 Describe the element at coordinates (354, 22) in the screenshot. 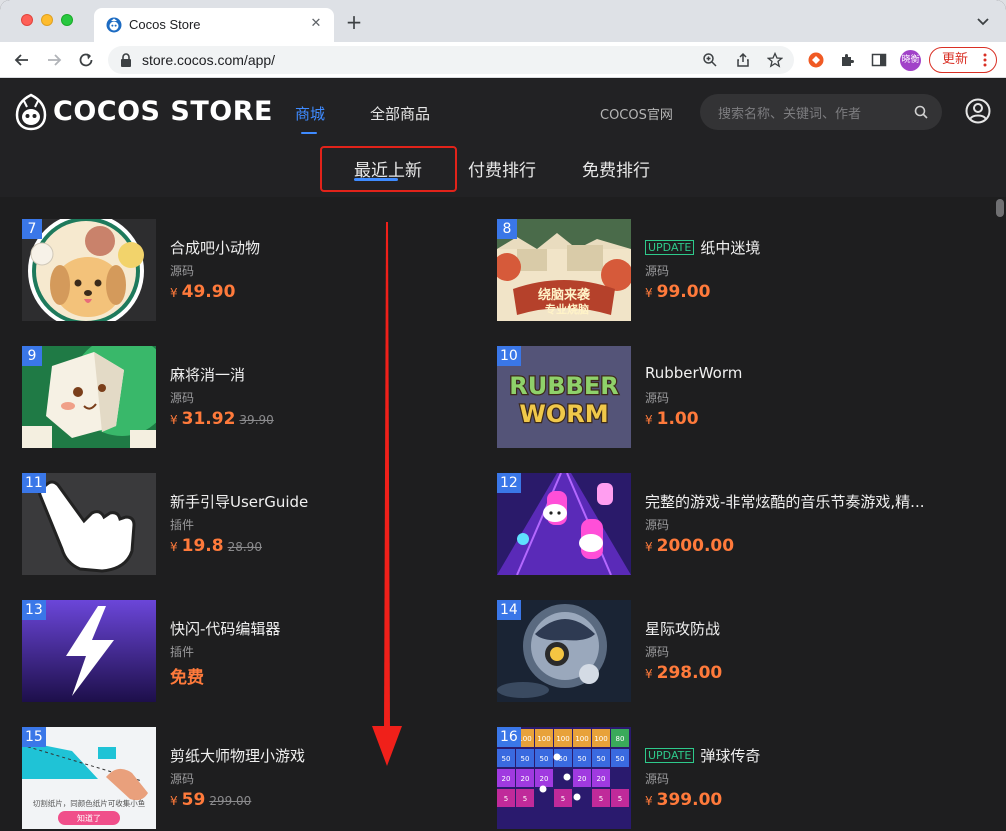

I see `new-tab-icon: +` at that location.